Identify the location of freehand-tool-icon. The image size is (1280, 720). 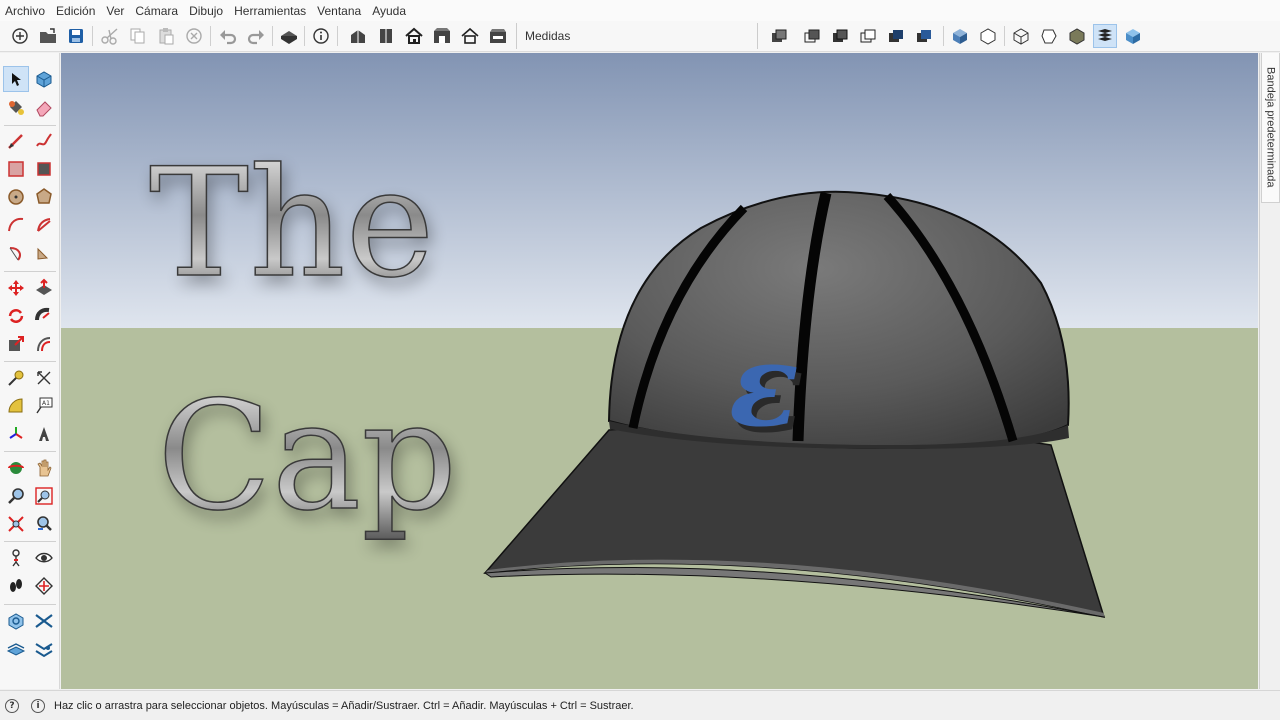
(44, 141).